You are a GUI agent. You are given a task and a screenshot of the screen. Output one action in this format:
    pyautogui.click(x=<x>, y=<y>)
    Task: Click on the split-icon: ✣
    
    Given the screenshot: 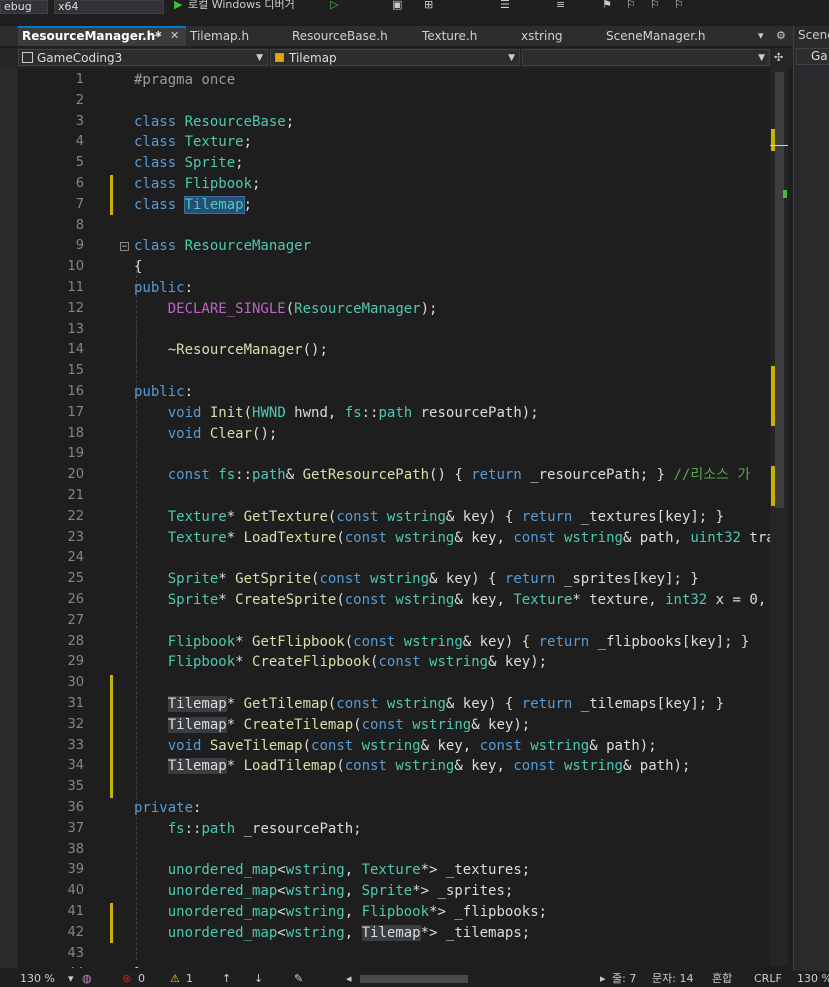 What is the action you would take?
    pyautogui.click(x=778, y=57)
    